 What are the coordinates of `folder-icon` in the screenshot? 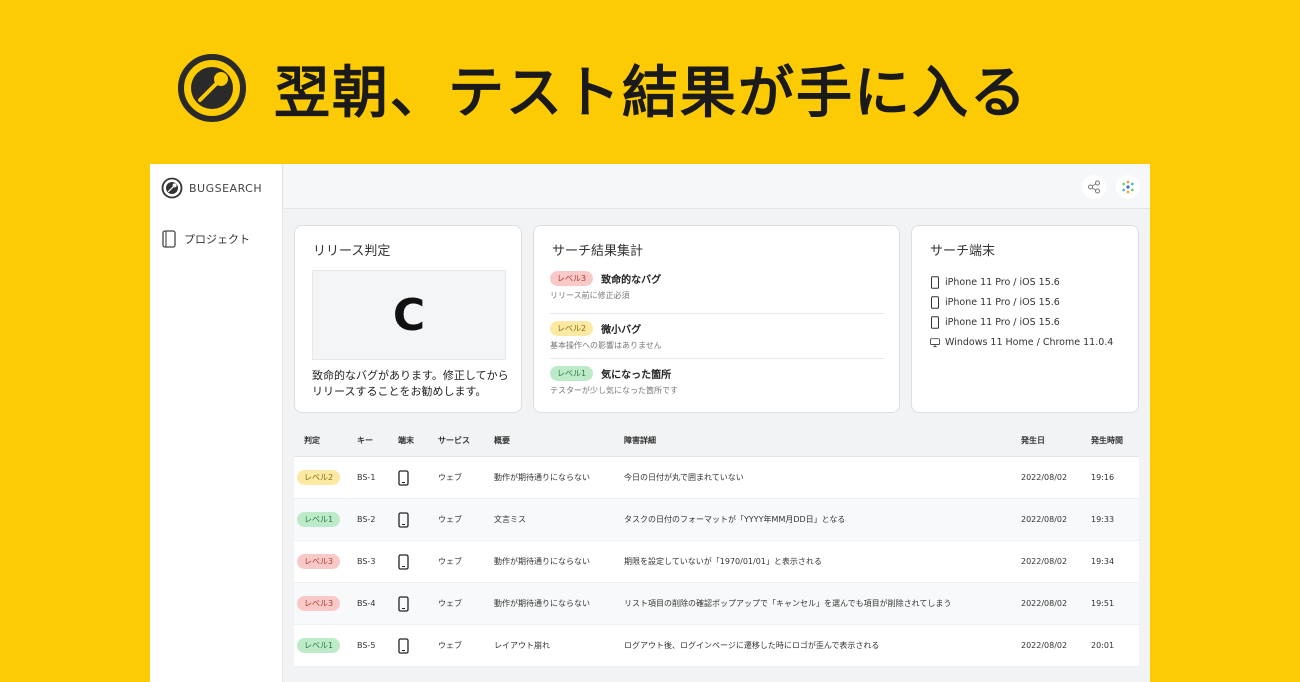 It's located at (169, 239).